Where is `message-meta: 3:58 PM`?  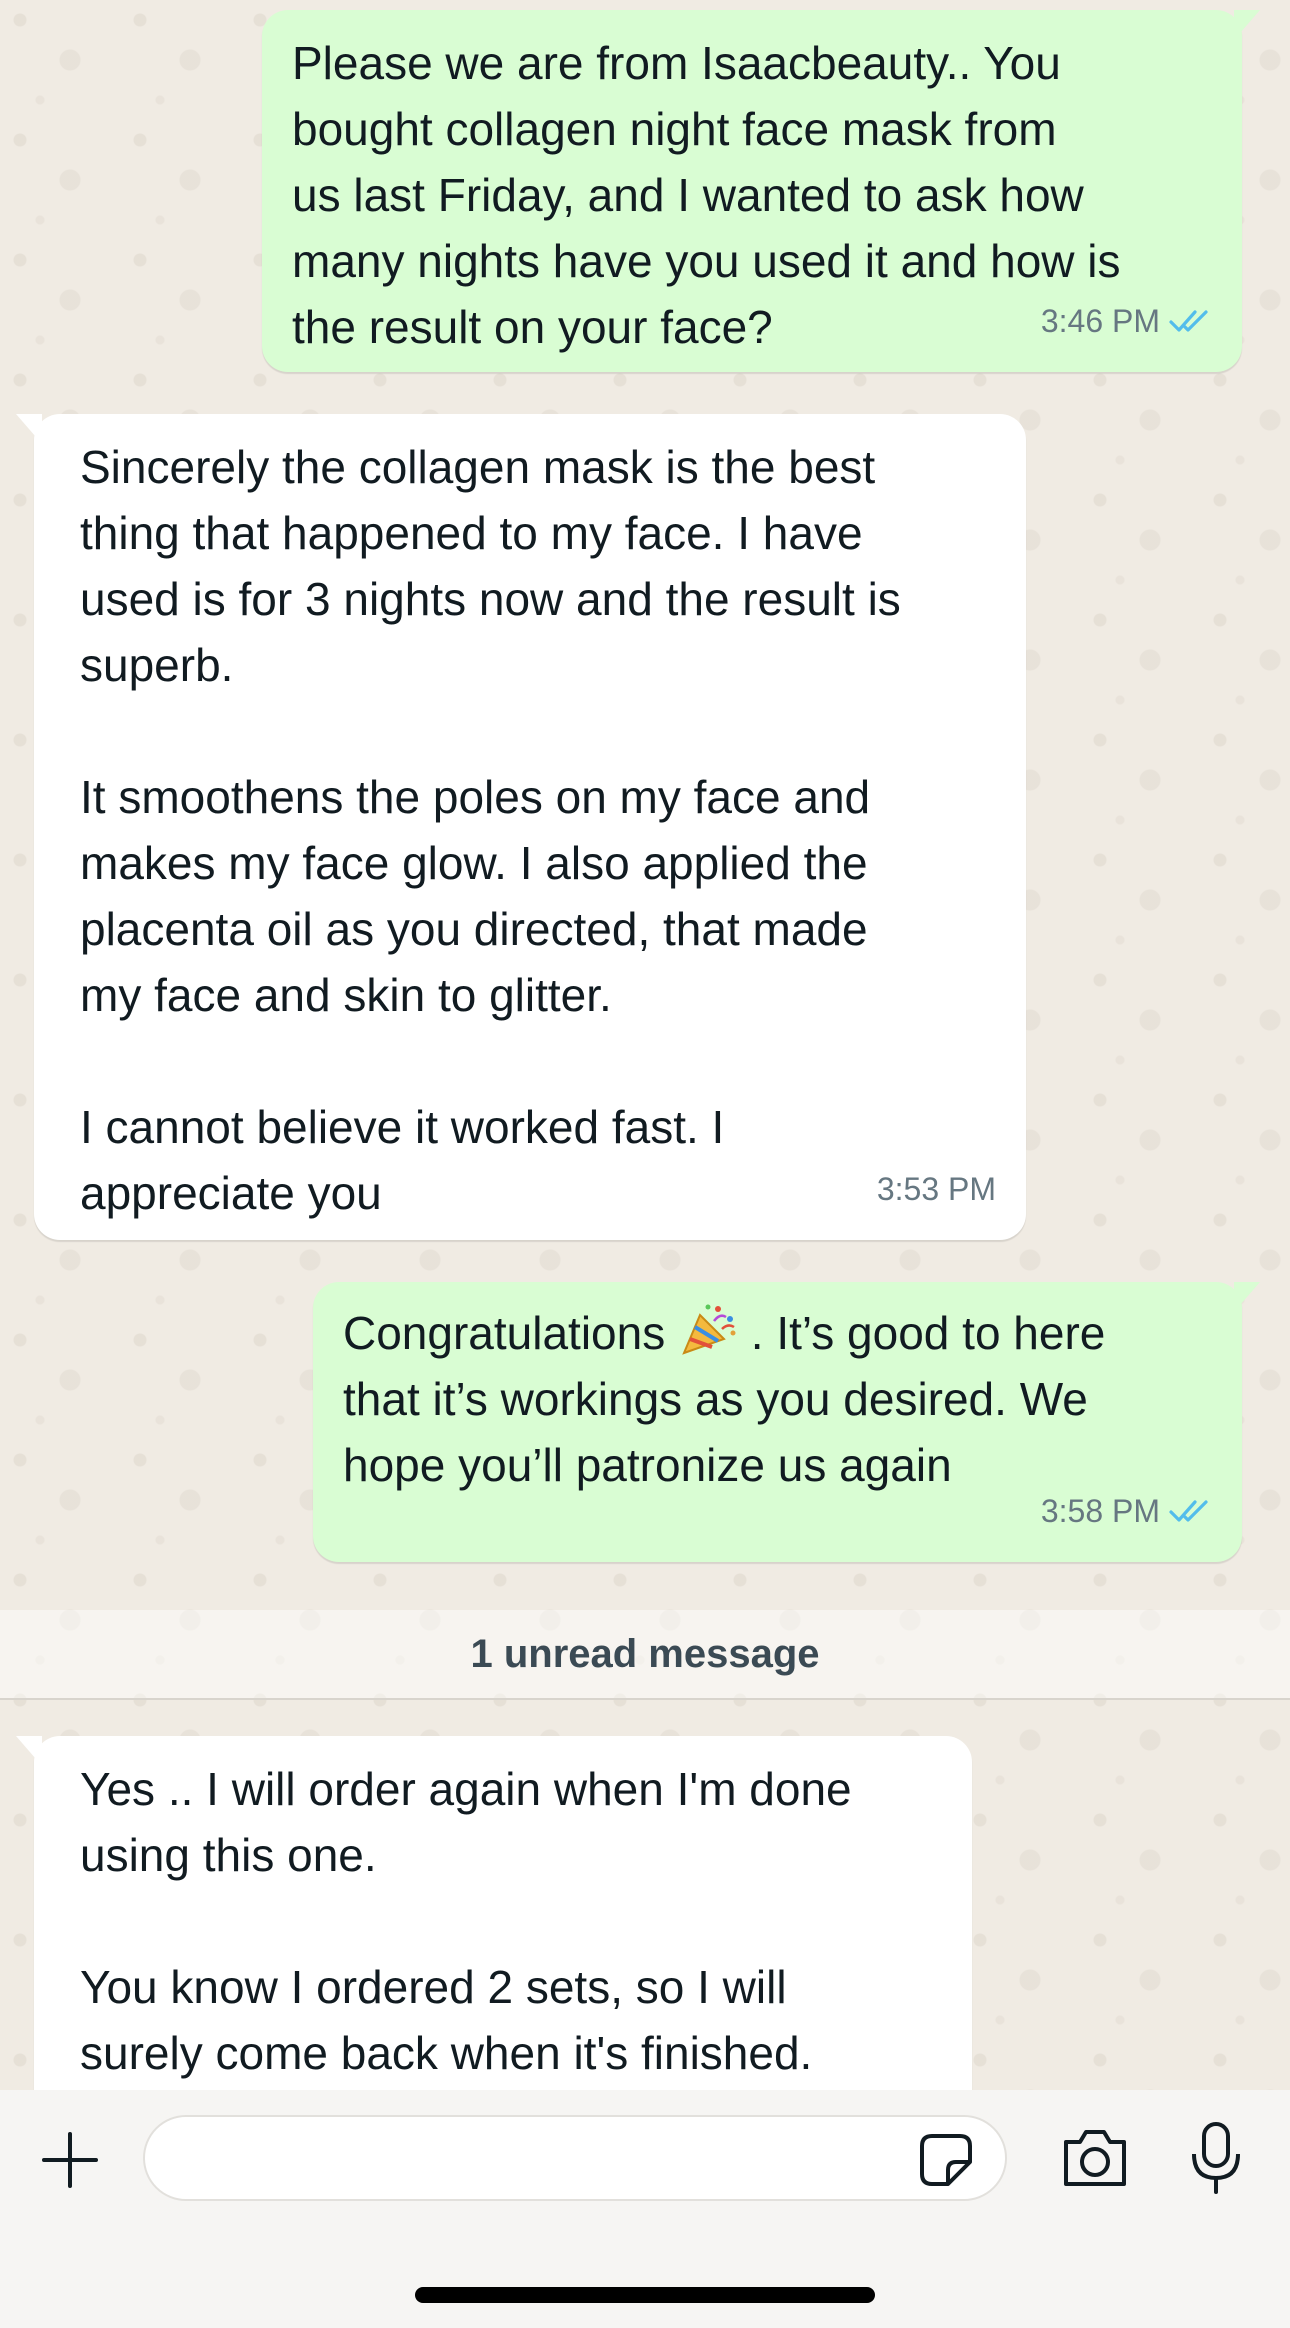
message-meta: 3:58 PM is located at coordinates (1126, 1511).